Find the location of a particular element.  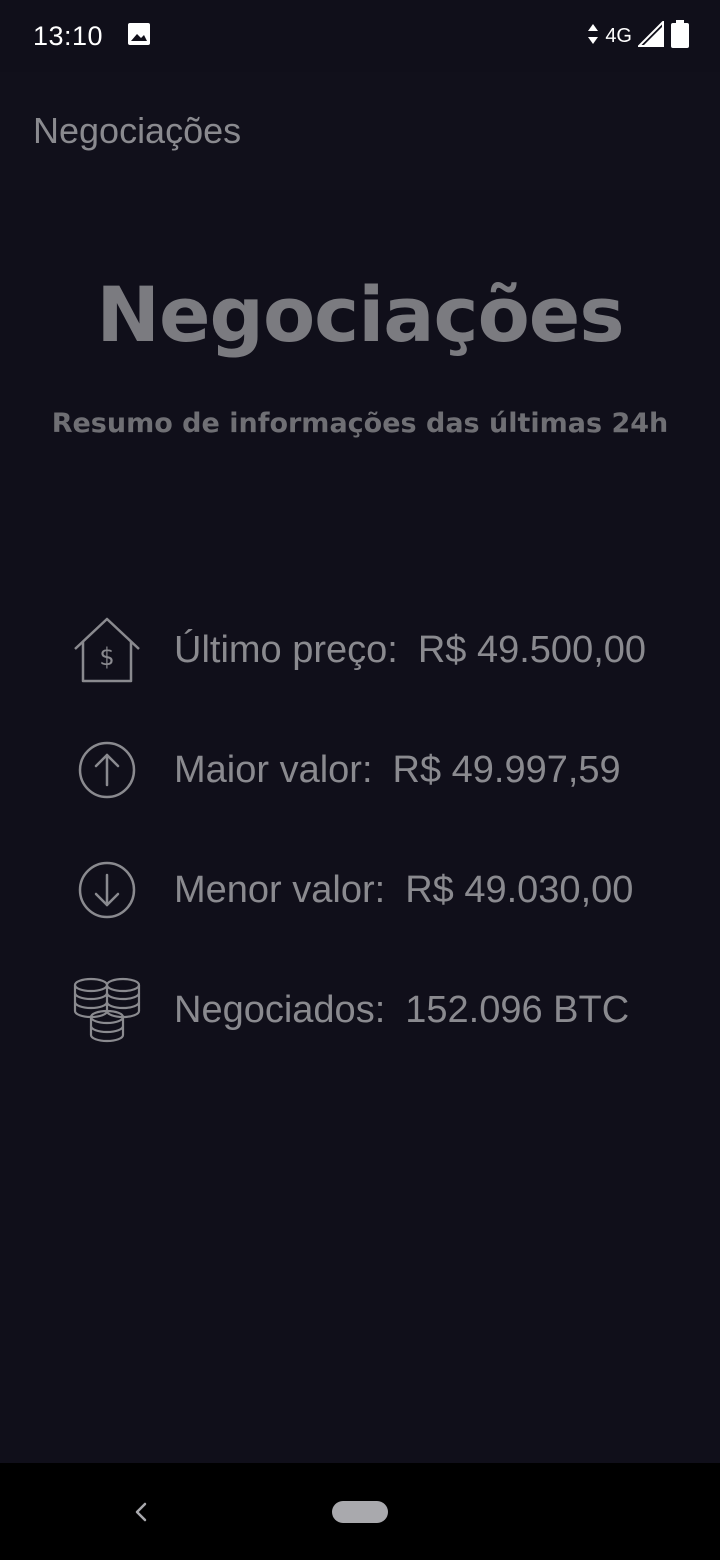

stat-row-volume: Negociados: 152.096 BTC is located at coordinates (380, 1010).